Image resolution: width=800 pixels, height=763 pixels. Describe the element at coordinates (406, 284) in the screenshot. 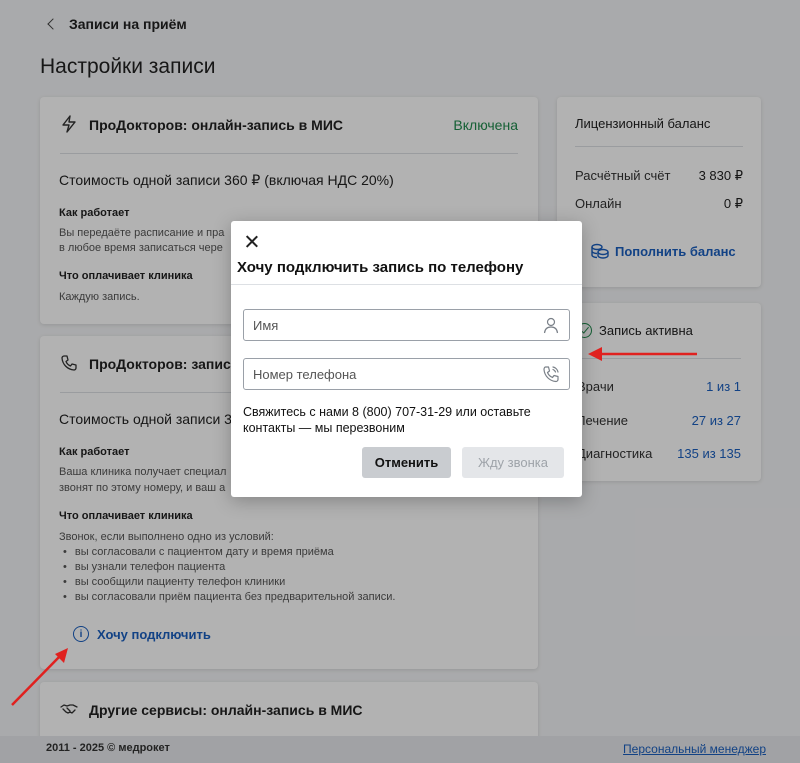

I see `divider` at that location.